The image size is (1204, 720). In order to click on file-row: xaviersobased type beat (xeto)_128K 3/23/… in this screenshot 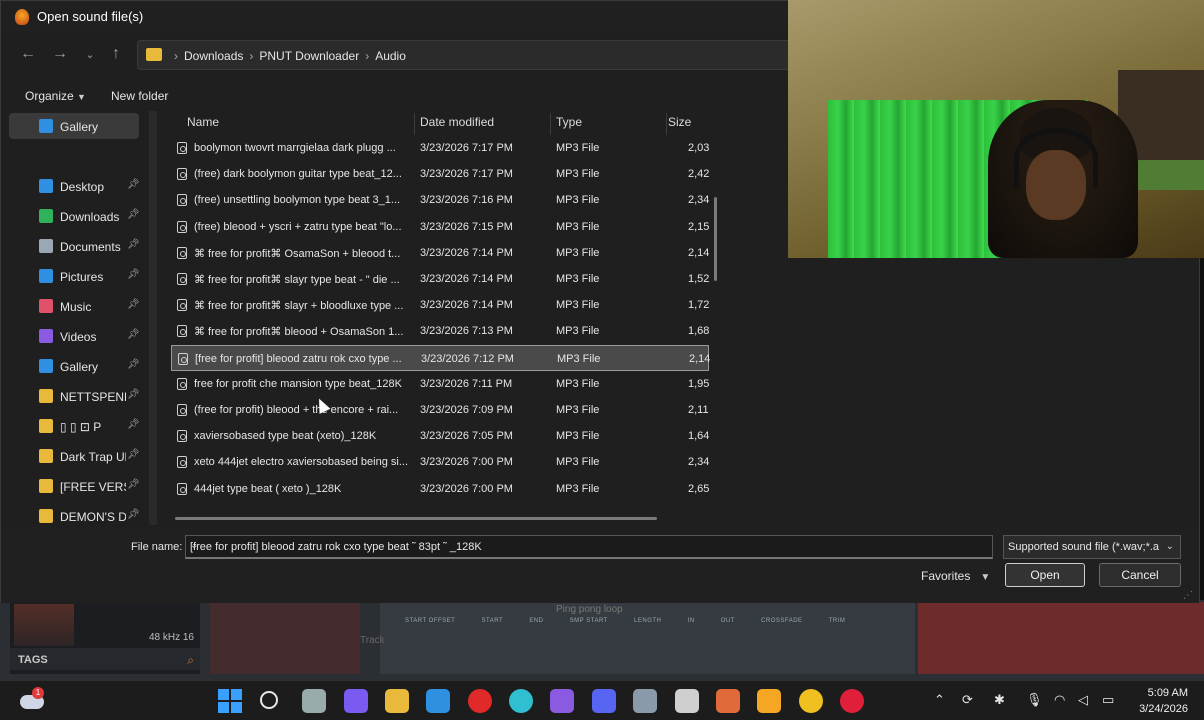, I will do `click(440, 436)`.